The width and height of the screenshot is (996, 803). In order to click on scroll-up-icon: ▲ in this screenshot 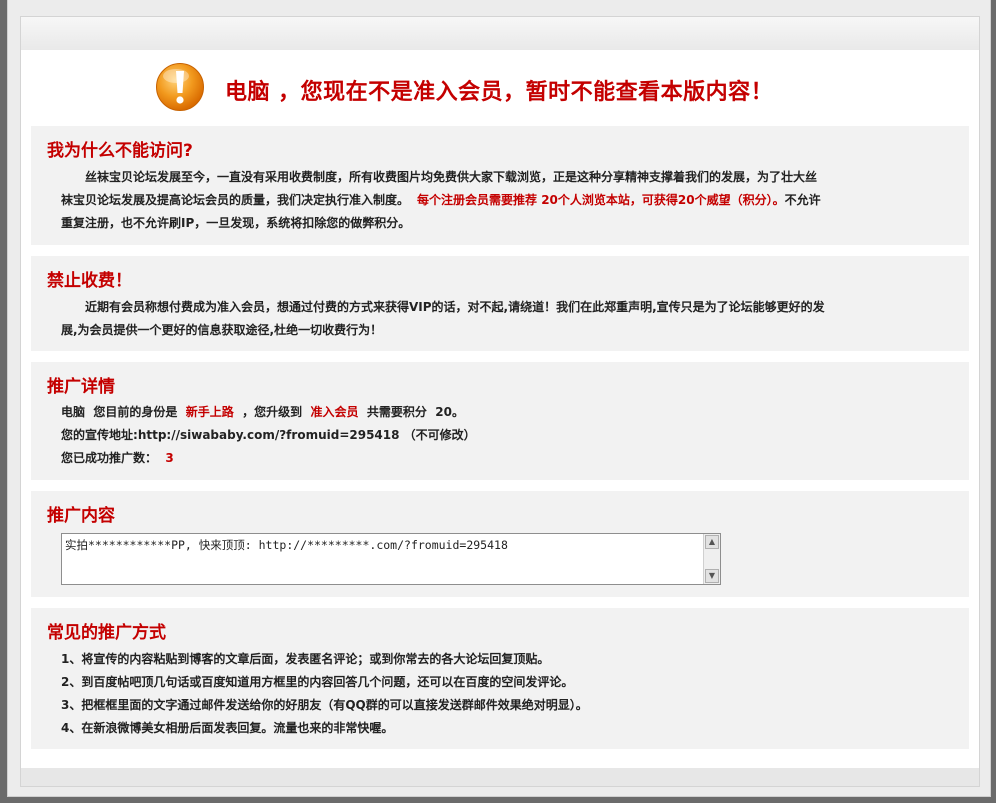, I will do `click(712, 542)`.